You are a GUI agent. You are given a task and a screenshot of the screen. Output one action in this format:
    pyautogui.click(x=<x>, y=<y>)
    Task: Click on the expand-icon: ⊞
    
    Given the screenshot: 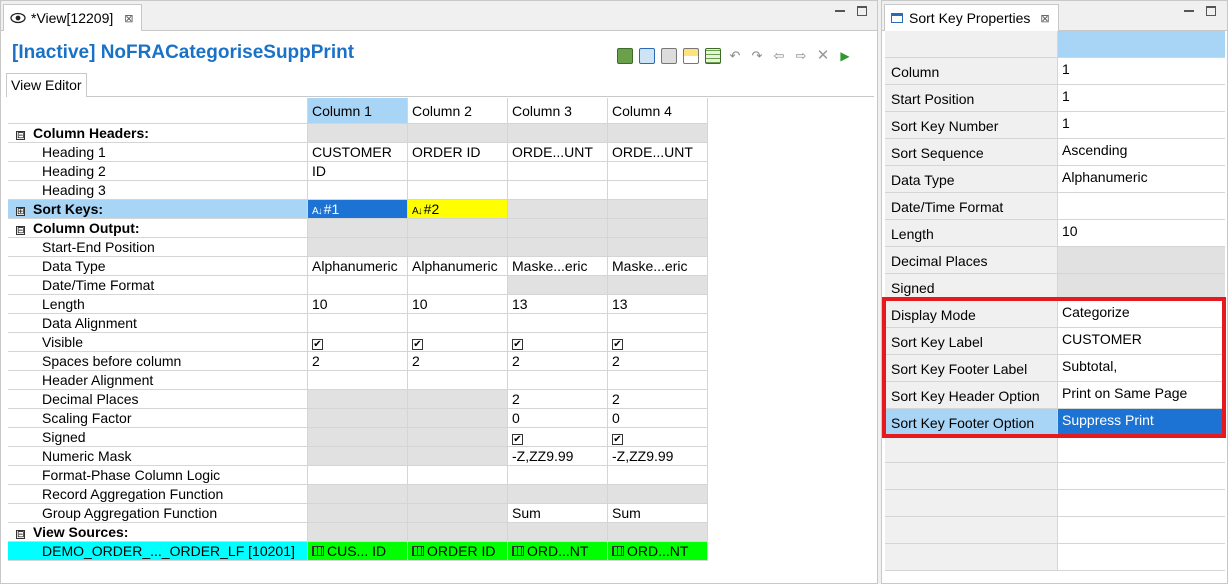 What is the action you would take?
    pyautogui.click(x=20, y=211)
    